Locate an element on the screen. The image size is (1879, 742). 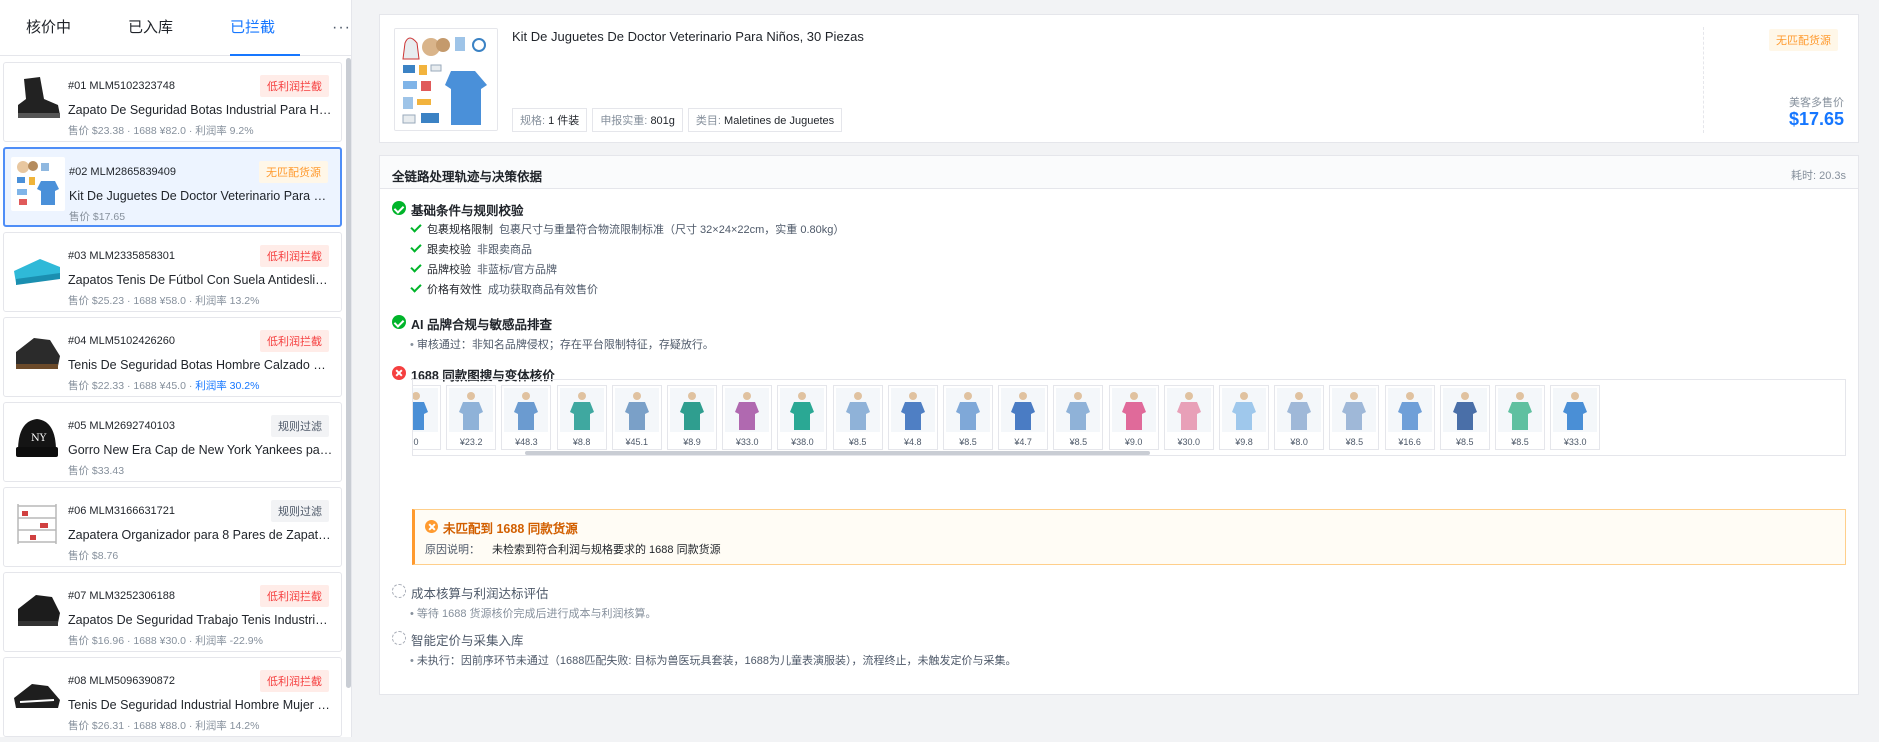
candidate-item: ¥48.3 is located at coordinates (526, 417).